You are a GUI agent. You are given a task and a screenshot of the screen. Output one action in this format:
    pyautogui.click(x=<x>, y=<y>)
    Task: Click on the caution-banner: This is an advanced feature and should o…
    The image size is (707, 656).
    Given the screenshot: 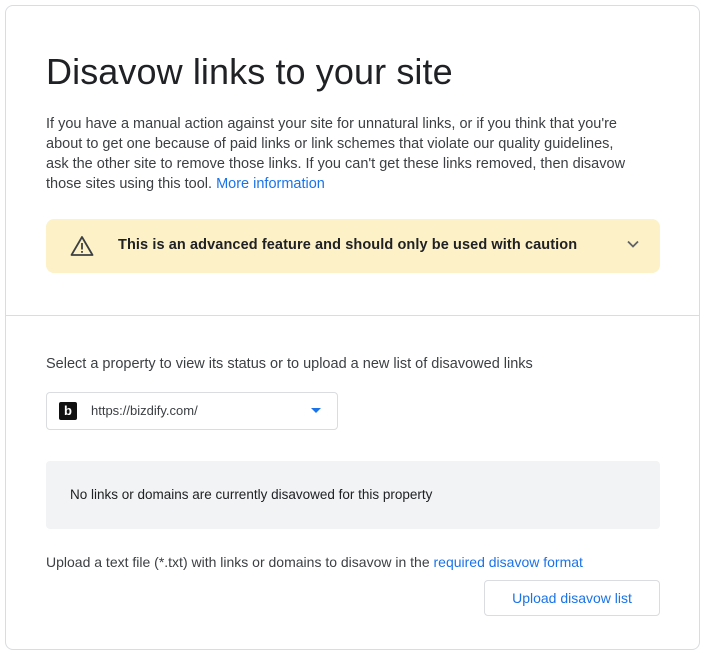 What is the action you would take?
    pyautogui.click(x=353, y=246)
    